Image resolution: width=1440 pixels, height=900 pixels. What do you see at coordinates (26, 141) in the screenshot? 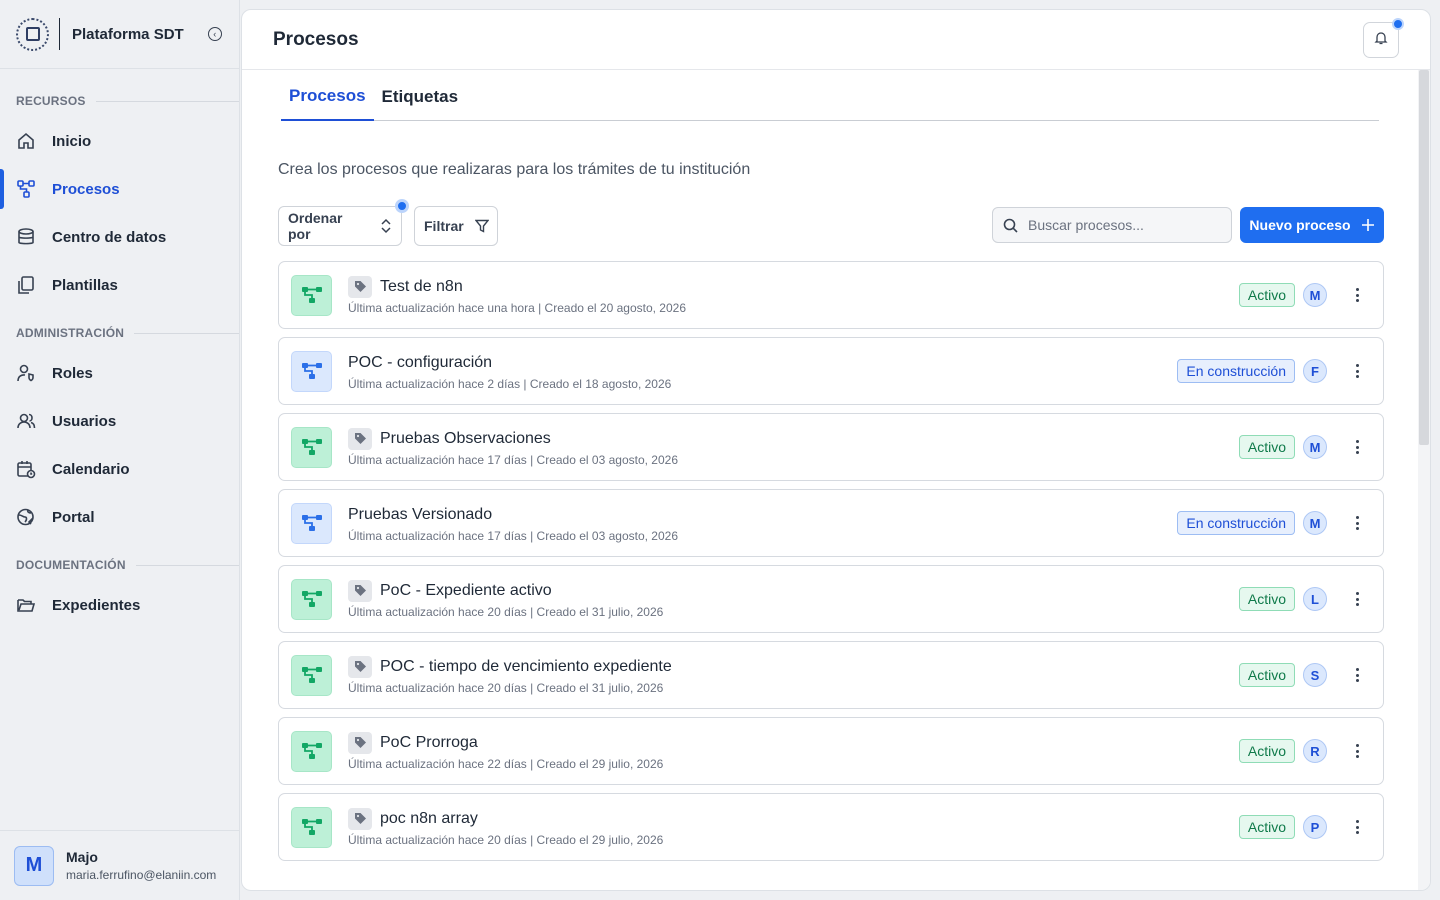
I see `home-icon` at bounding box center [26, 141].